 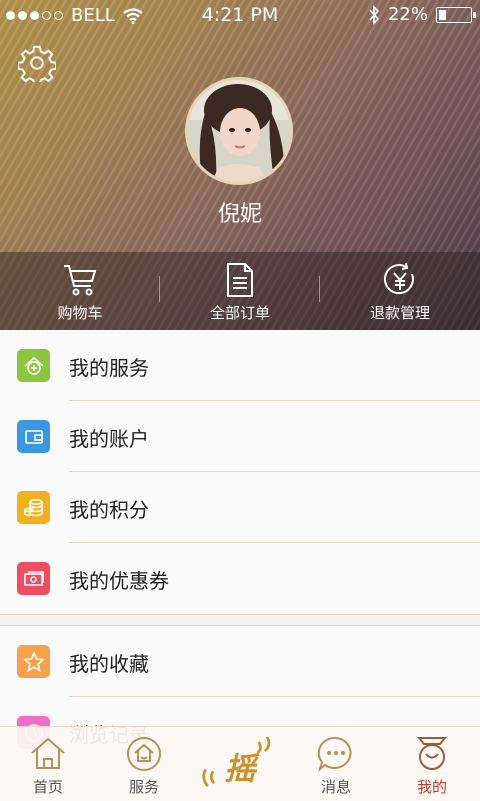 I want to click on coins-icon, so click(x=33, y=507).